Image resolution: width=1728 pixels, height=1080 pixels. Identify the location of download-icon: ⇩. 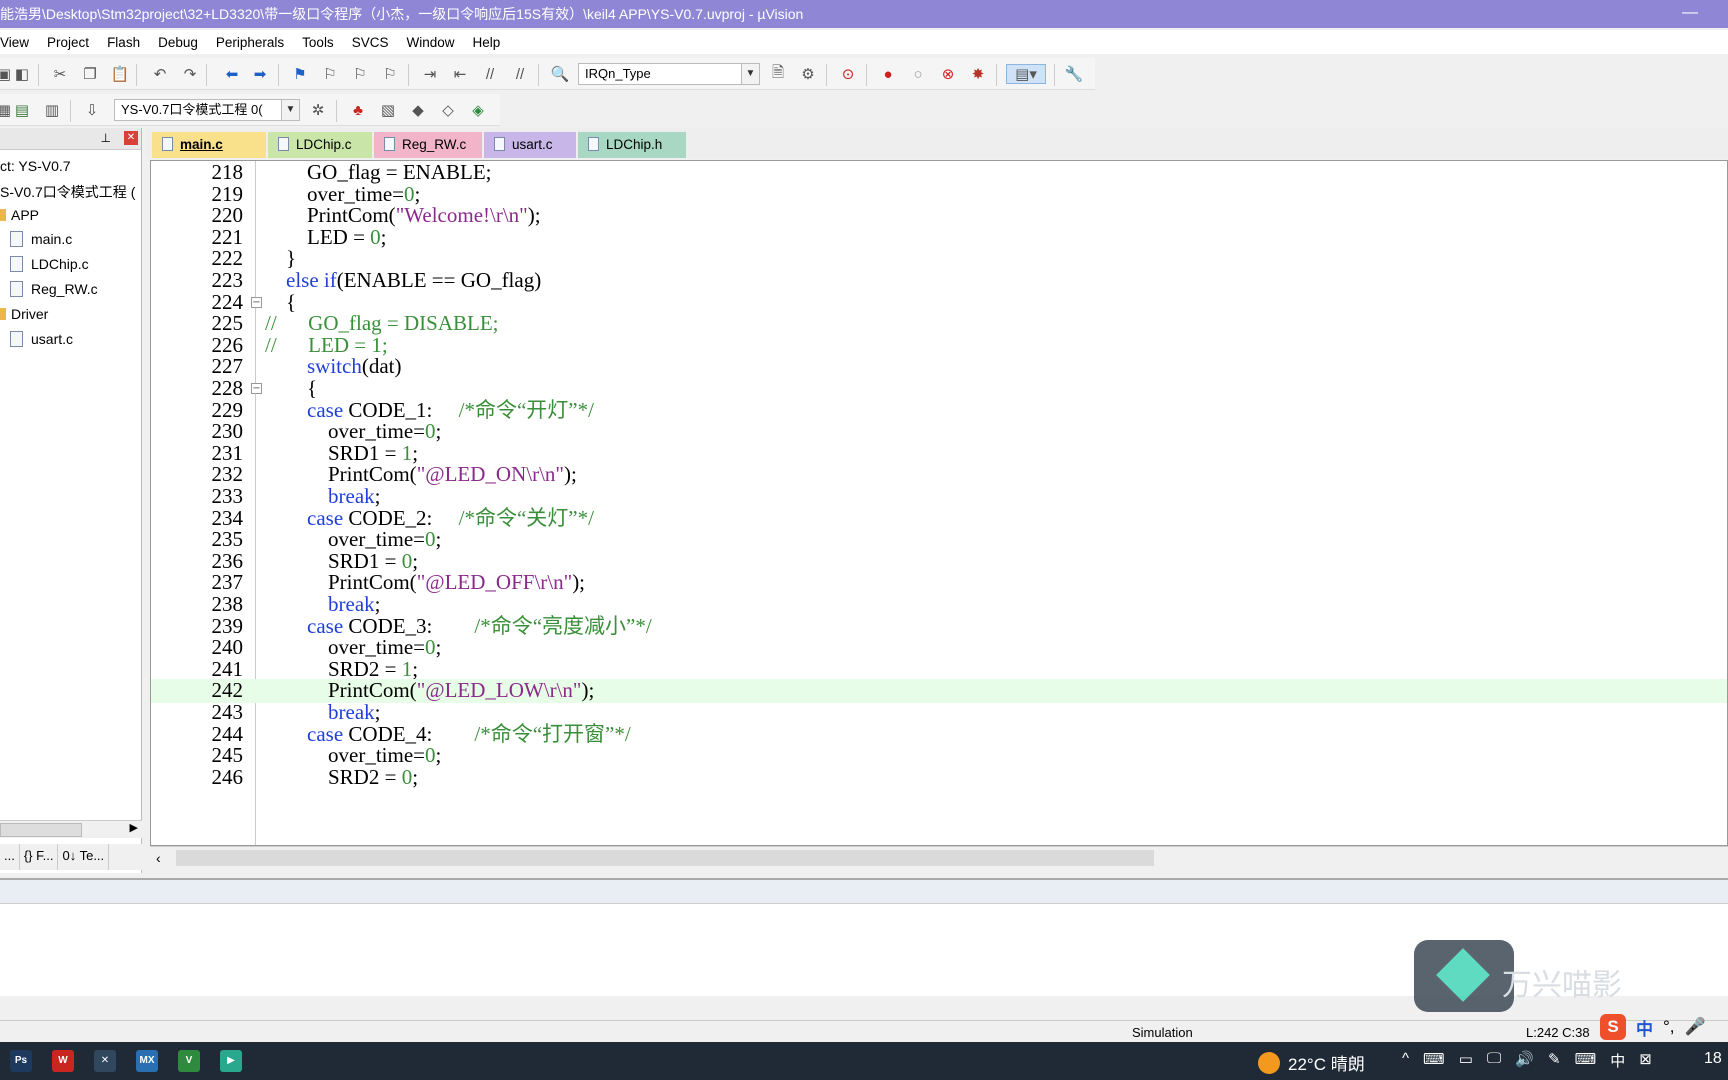
(92, 110).